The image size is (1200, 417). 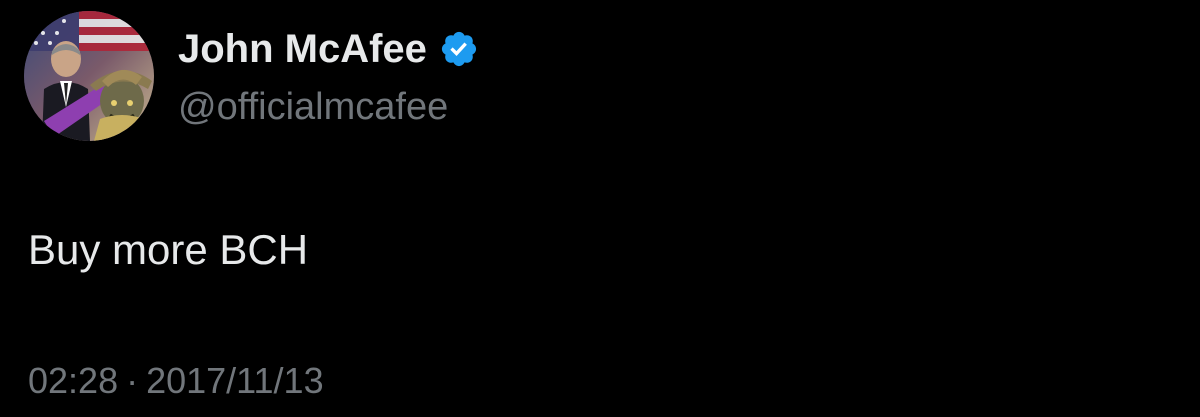 I want to click on tweet-text: Buy more BCH, so click(x=168, y=249).